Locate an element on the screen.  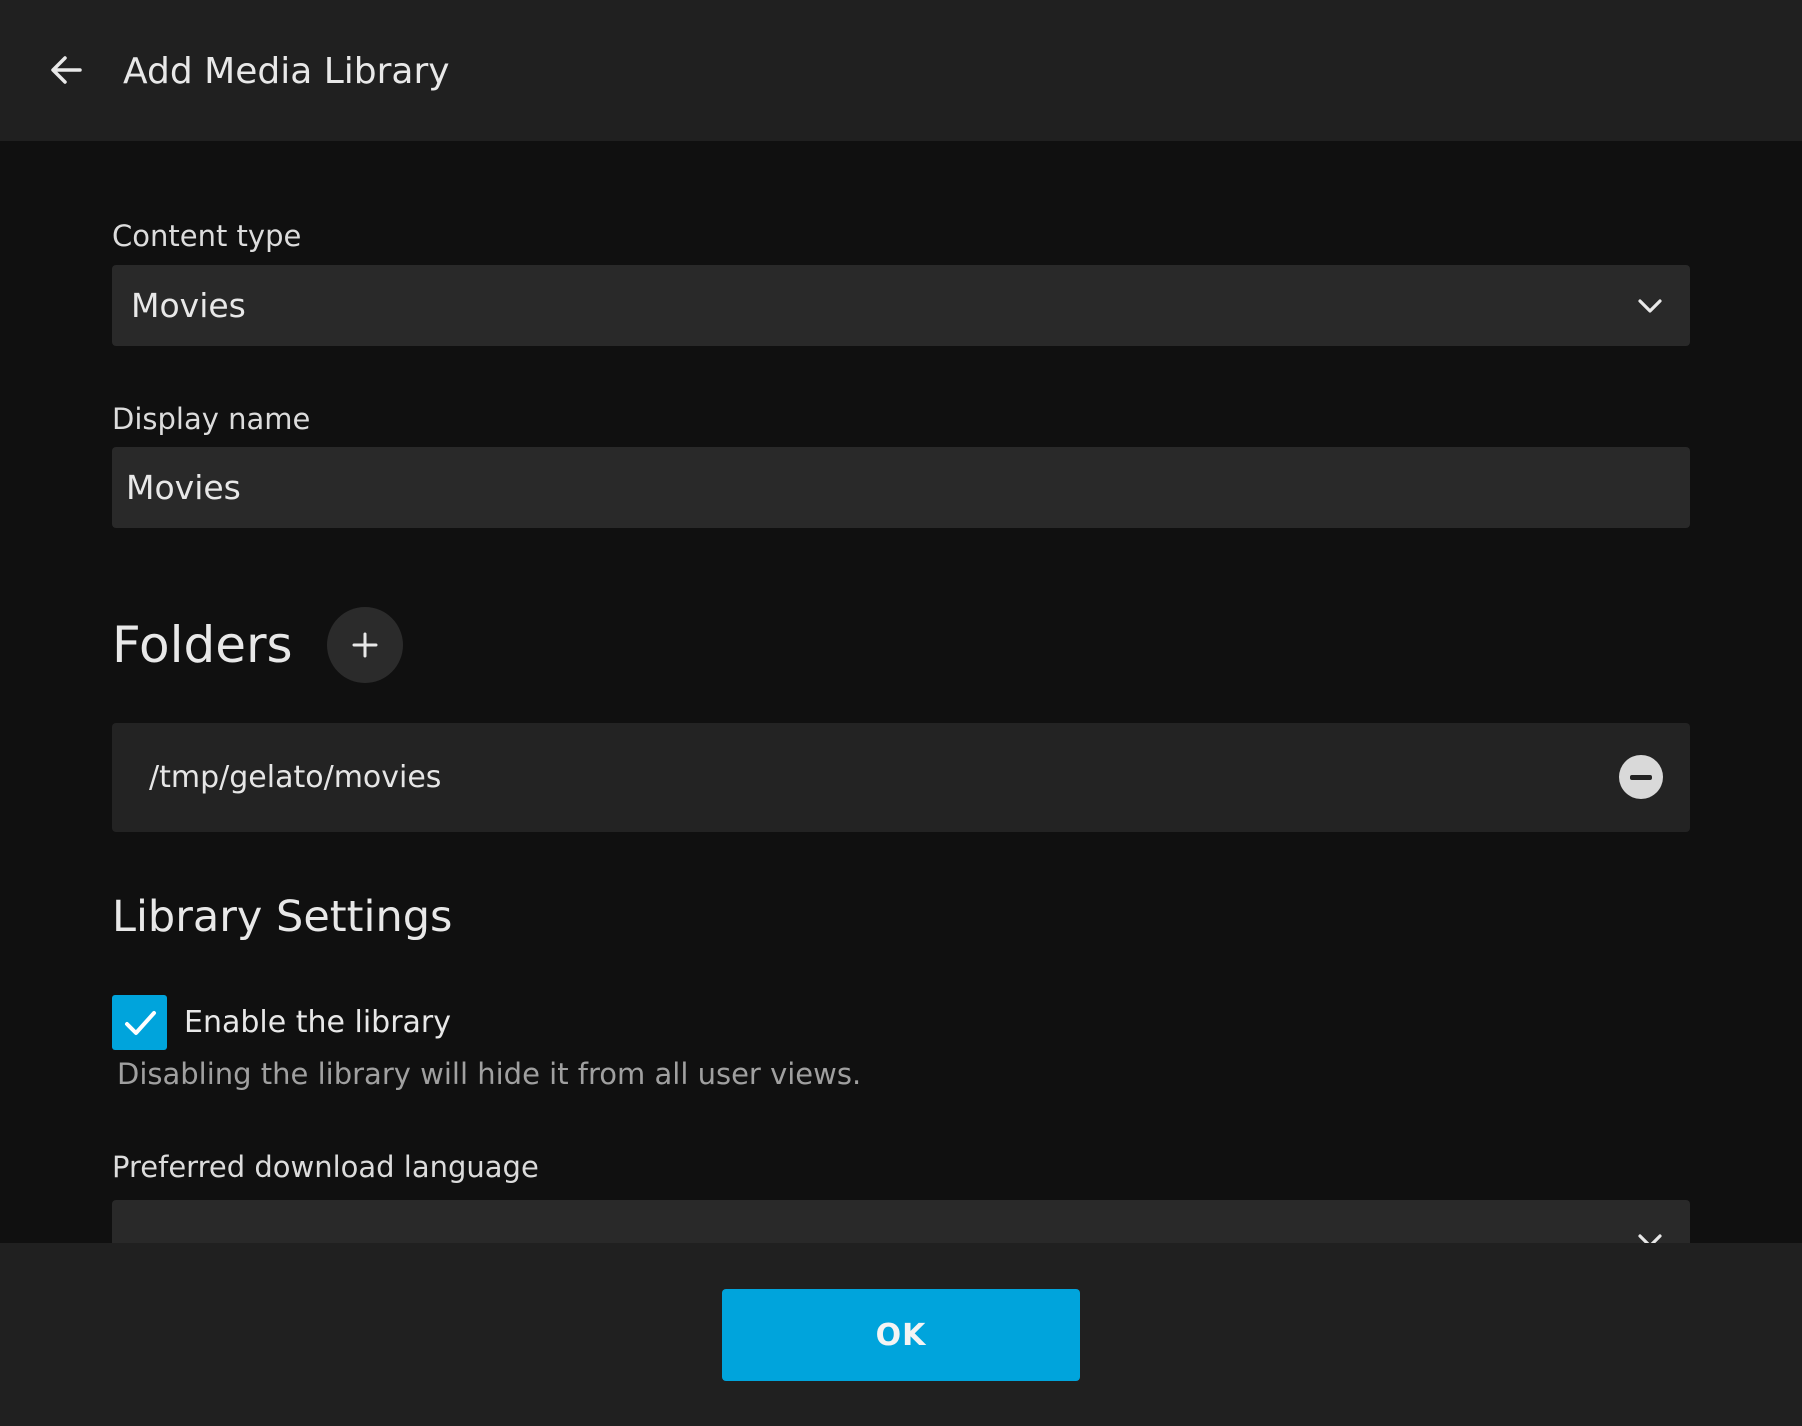
preferred-download-language-label: Preferred download language is located at coordinates (325, 1167).